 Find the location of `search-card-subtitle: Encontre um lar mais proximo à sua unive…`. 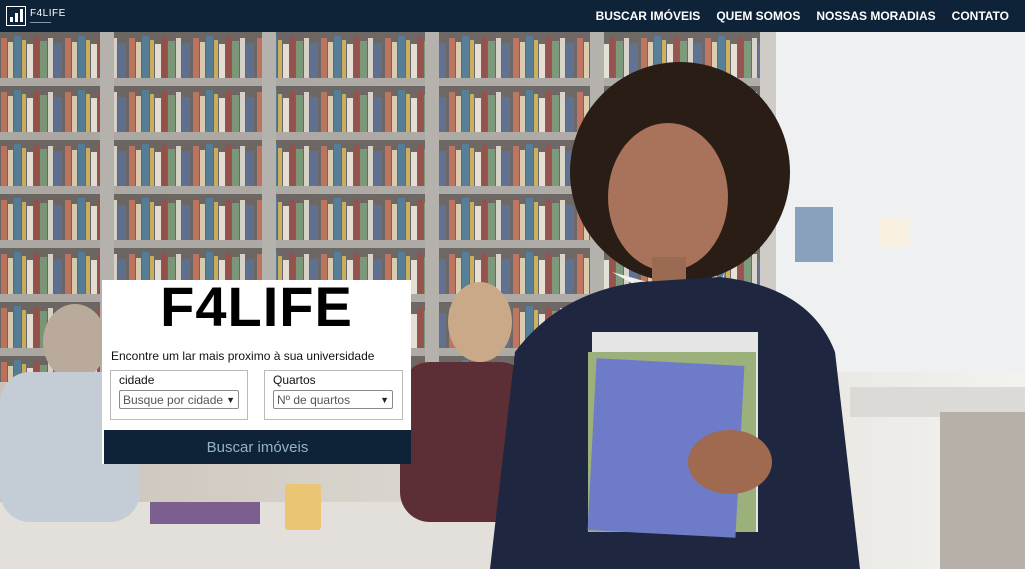

search-card-subtitle: Encontre um lar mais proximo à sua unive… is located at coordinates (243, 356).